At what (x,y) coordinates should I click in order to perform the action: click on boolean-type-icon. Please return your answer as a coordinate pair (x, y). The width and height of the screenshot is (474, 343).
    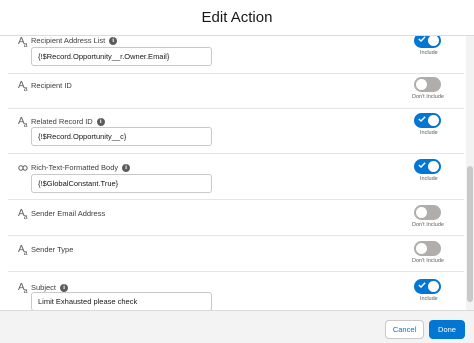
    Looking at the image, I should click on (23, 168).